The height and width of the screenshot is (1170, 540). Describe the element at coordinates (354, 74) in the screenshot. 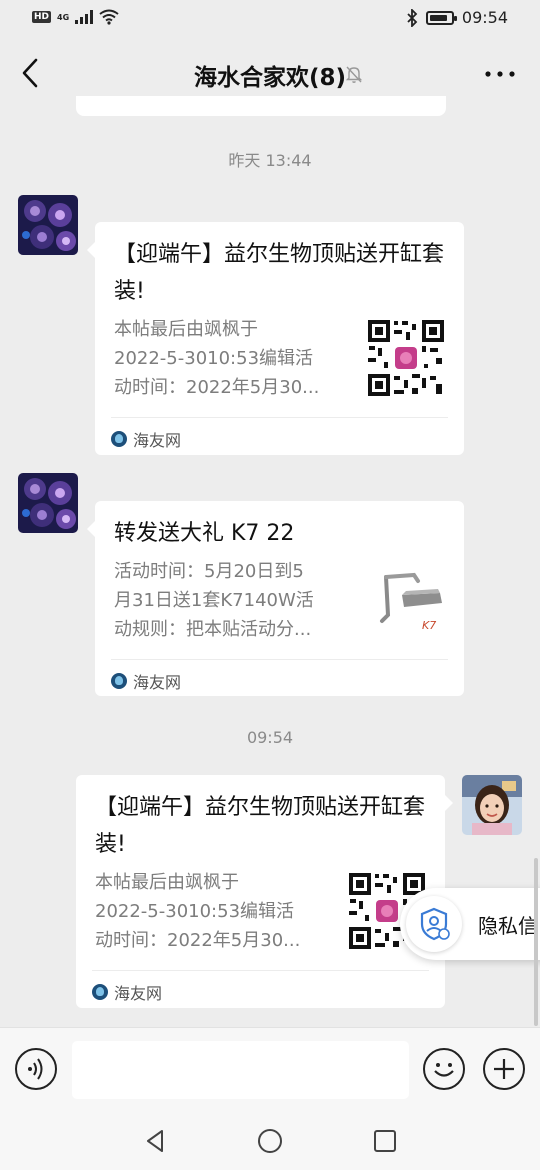

I see `bell-off-icon` at that location.